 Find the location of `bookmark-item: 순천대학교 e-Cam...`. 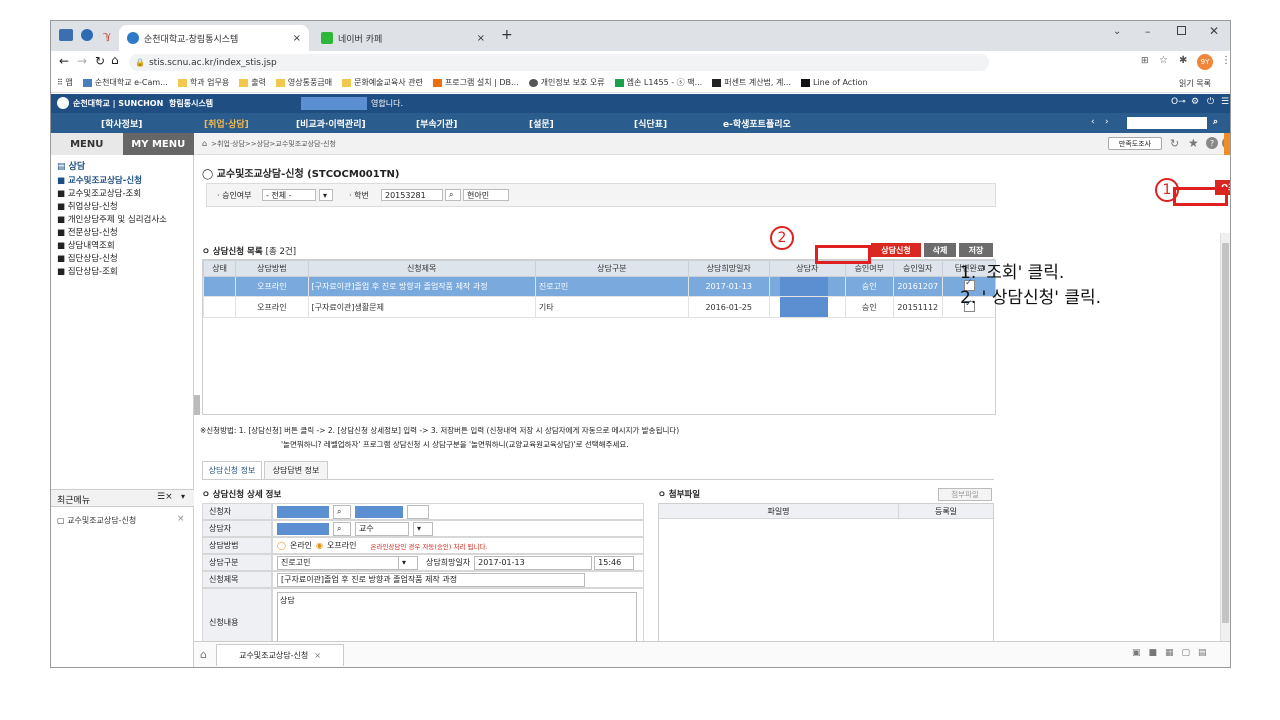

bookmark-item: 순천대학교 e-Cam... is located at coordinates (125, 82).